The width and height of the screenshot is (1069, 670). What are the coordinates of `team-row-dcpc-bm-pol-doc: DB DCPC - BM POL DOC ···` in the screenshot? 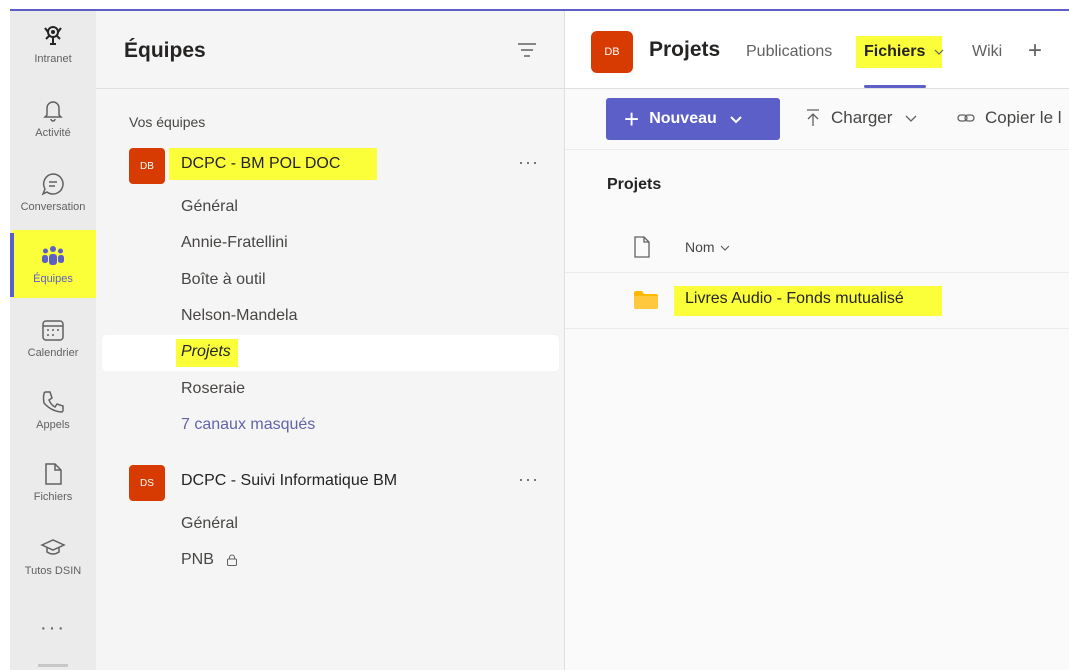 It's located at (330, 166).